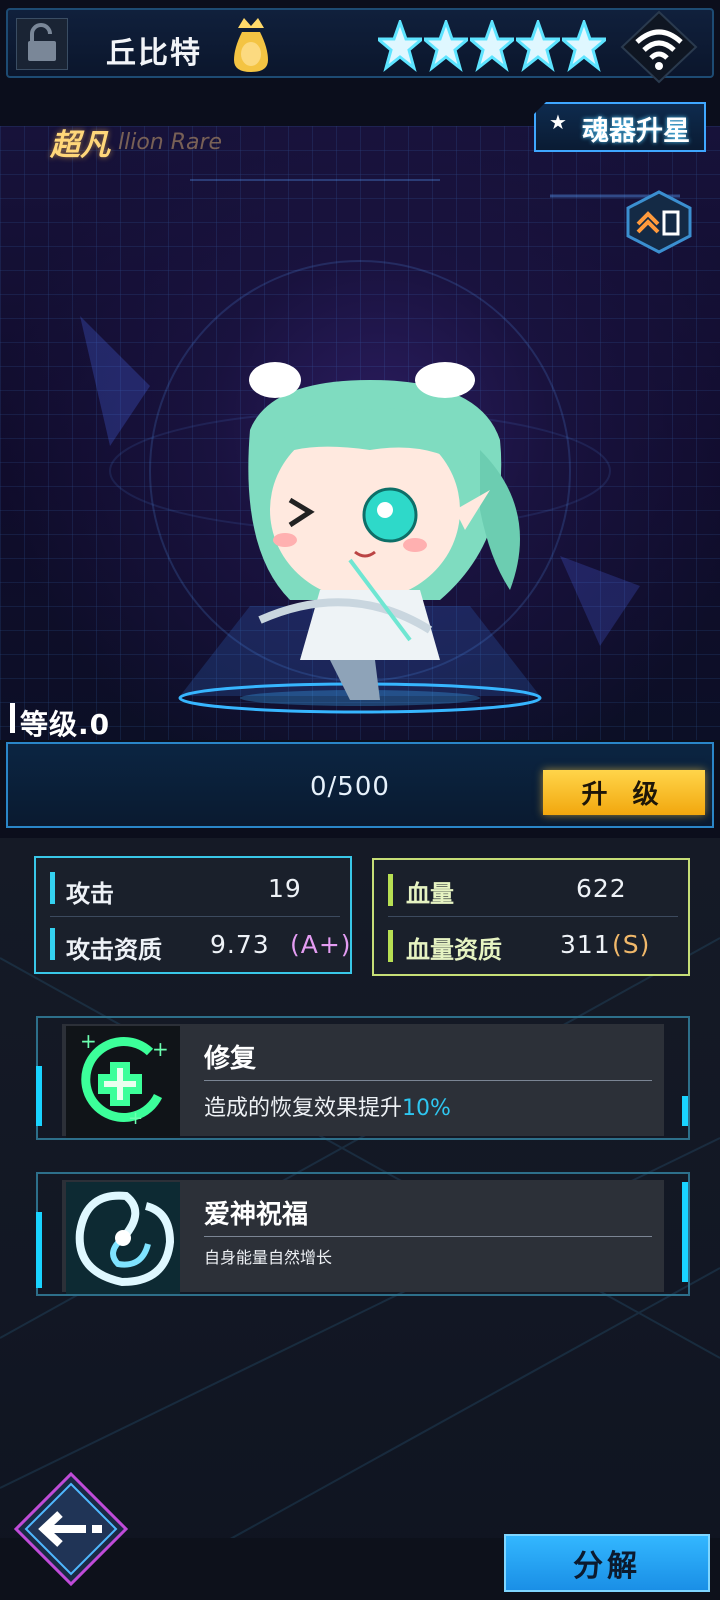 Image resolution: width=720 pixels, height=1600 pixels. What do you see at coordinates (363, 1234) in the screenshot?
I see `skill-card-cupid-blessing: 爱神祝福 自身能量自然增长` at bounding box center [363, 1234].